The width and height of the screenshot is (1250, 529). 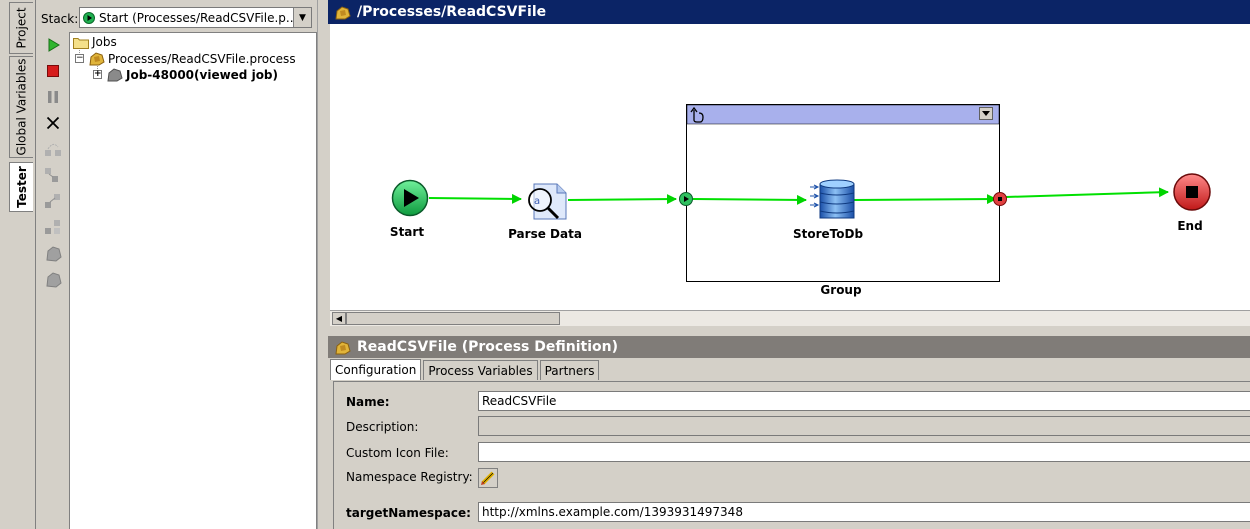 I want to click on namespace-registry-button, so click(x=488, y=478).